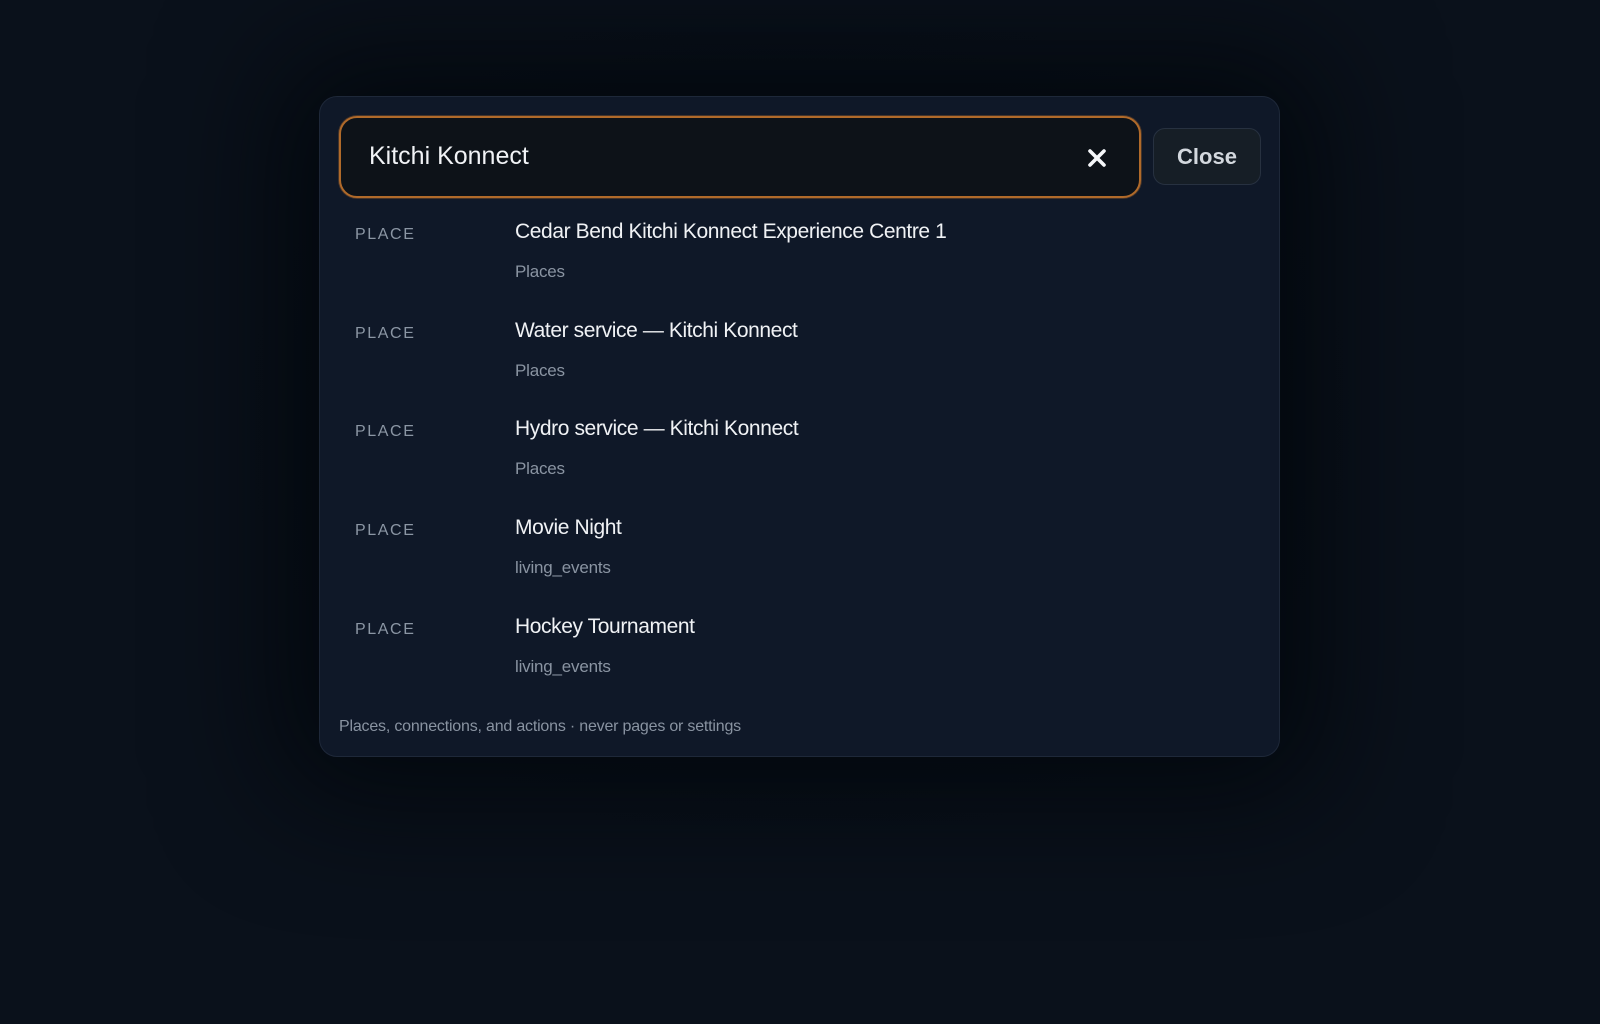 The height and width of the screenshot is (1024, 1600). What do you see at coordinates (605, 626) in the screenshot?
I see `result-title: Hockey Tournament` at bounding box center [605, 626].